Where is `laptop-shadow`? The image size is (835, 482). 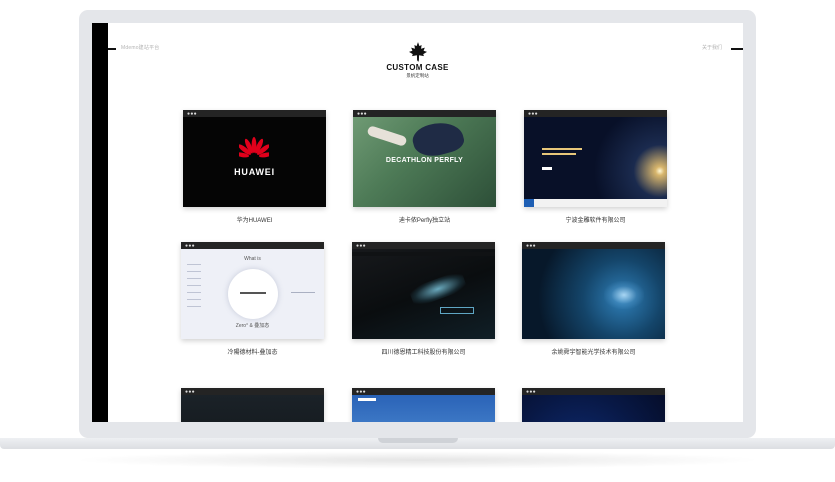 laptop-shadow is located at coordinates (417, 460).